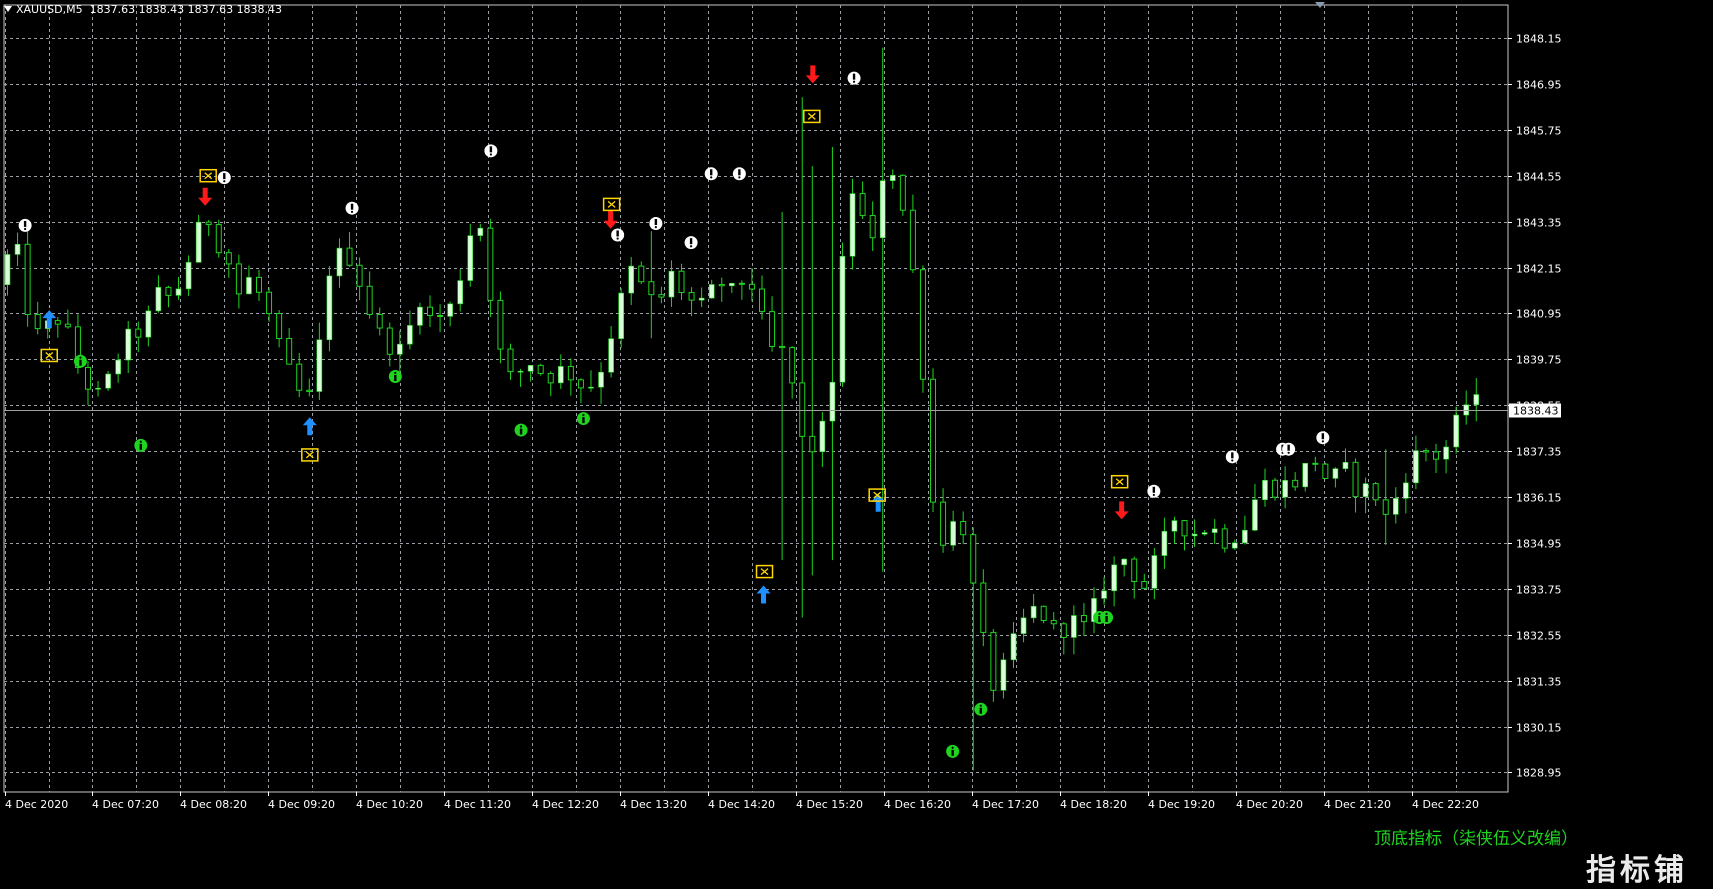  Describe the element at coordinates (301, 804) in the screenshot. I see `time-tick-label: 4 Dec 09:20` at that location.